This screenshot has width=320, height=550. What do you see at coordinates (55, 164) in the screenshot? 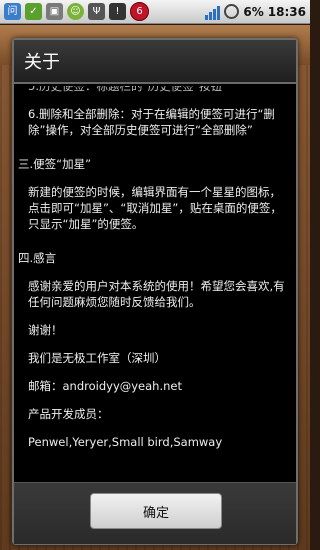
I see `section-3-heading: 三.便签“加星”` at bounding box center [55, 164].